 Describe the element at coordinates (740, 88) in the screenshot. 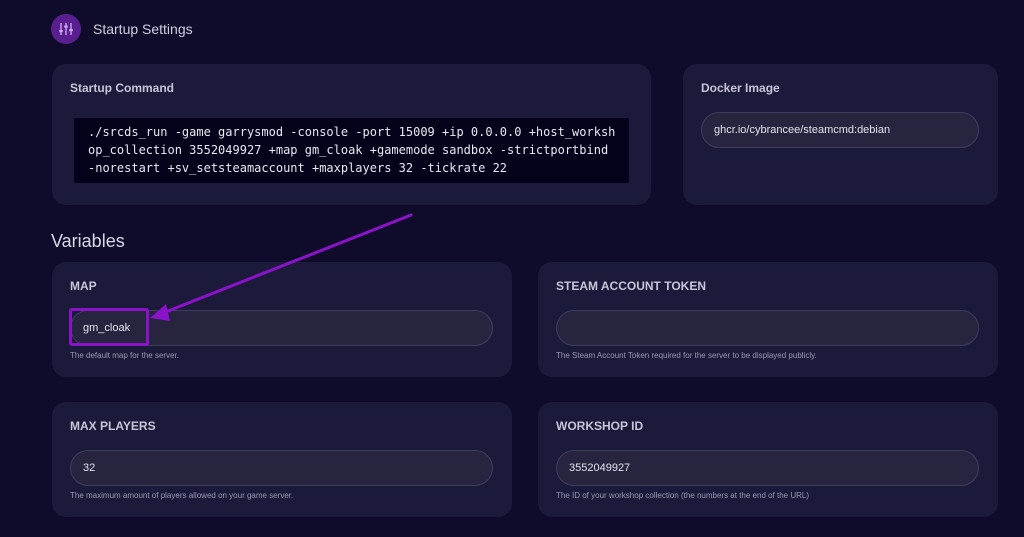

I see `docker-image-title: Docker Image` at that location.